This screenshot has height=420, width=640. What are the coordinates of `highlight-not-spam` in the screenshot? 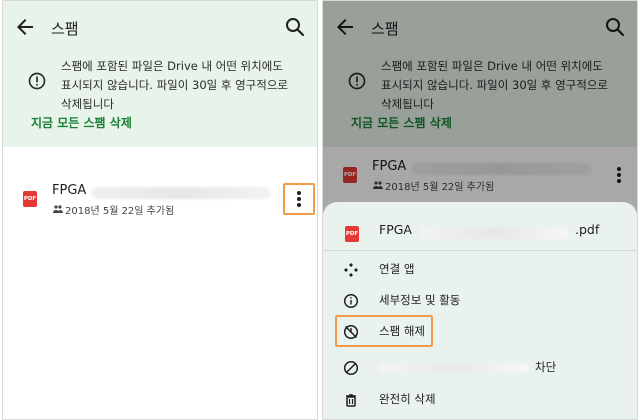 It's located at (384, 331).